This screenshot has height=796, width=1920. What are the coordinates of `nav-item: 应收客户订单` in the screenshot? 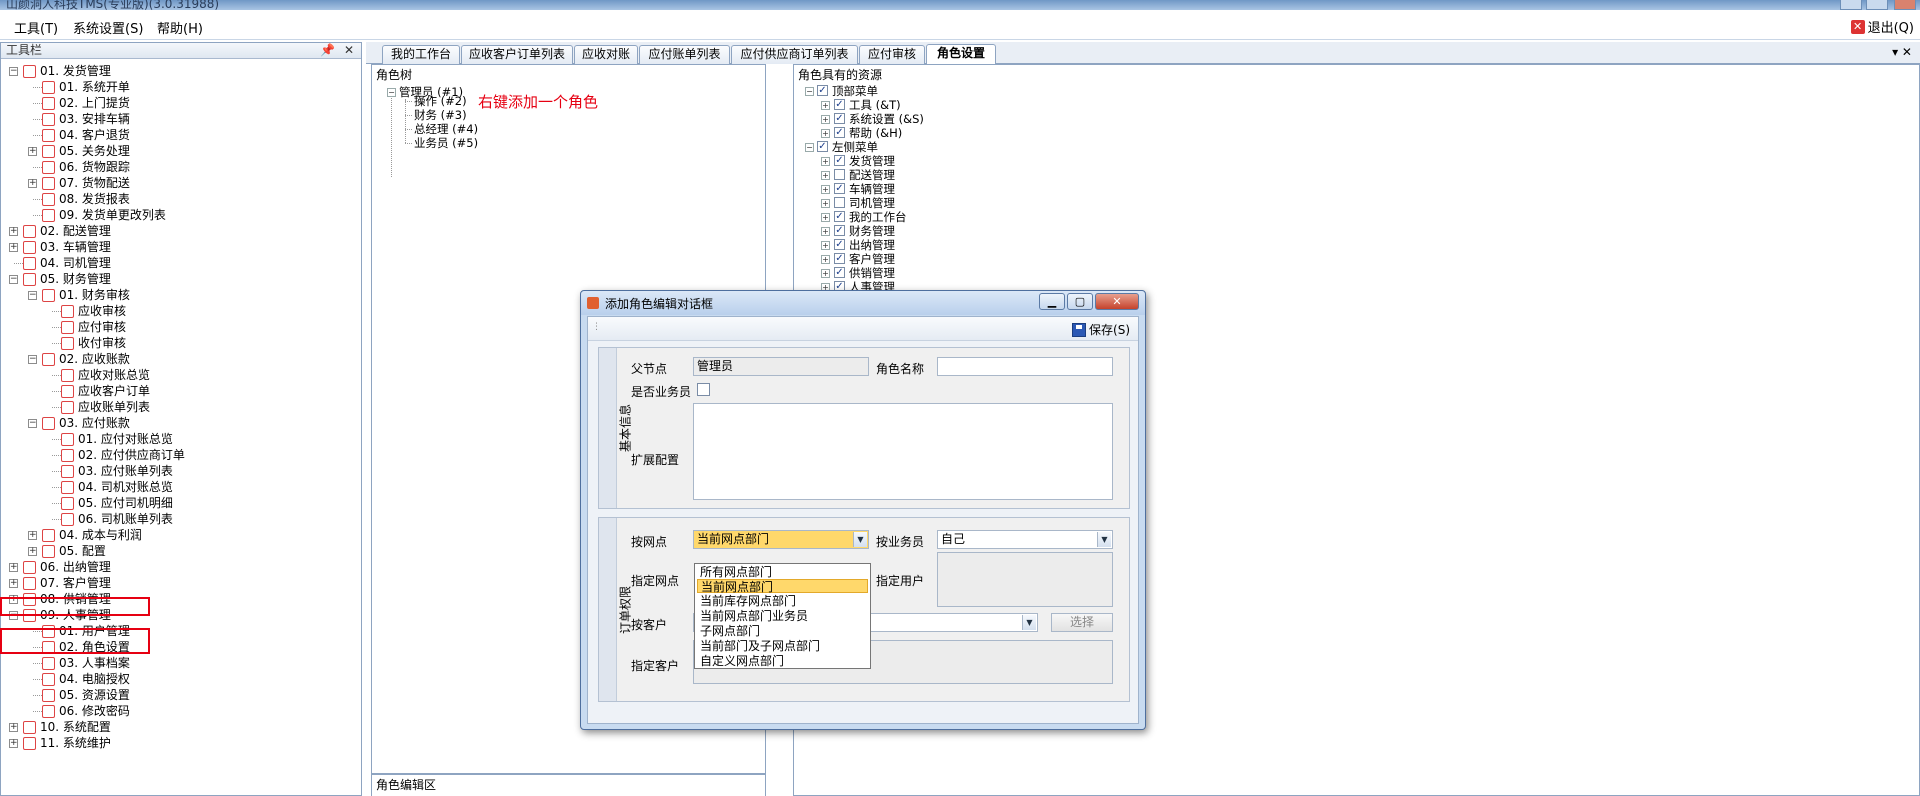 It's located at (114, 391).